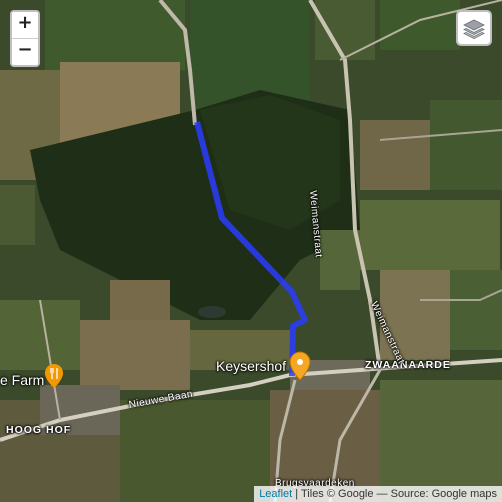 The image size is (502, 502). I want to click on attribution-text: | Tiles © Google — Source: Google maps, so click(394, 494).